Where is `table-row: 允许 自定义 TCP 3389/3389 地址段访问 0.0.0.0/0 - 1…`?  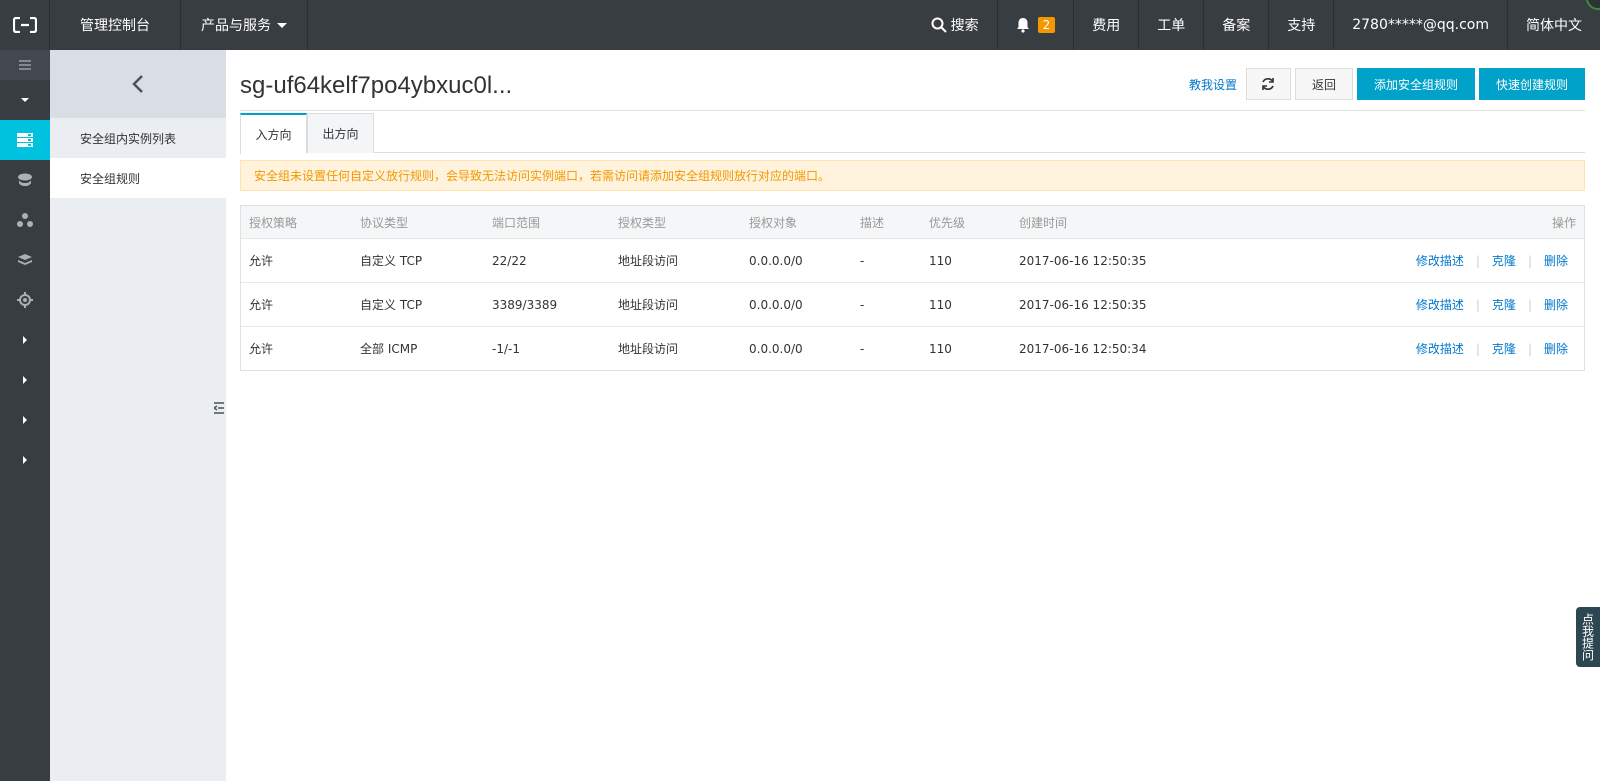 table-row: 允许 自定义 TCP 3389/3389 地址段访问 0.0.0.0/0 - 1… is located at coordinates (912, 304).